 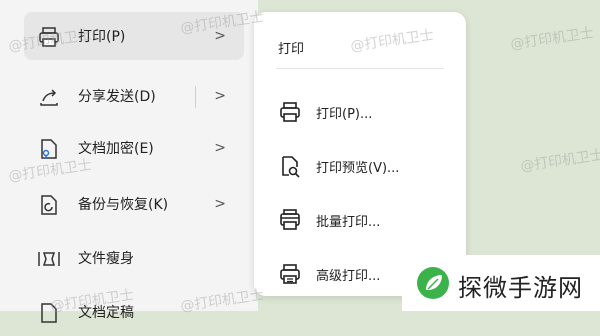 What do you see at coordinates (49, 205) in the screenshot?
I see `backup-icon` at bounding box center [49, 205].